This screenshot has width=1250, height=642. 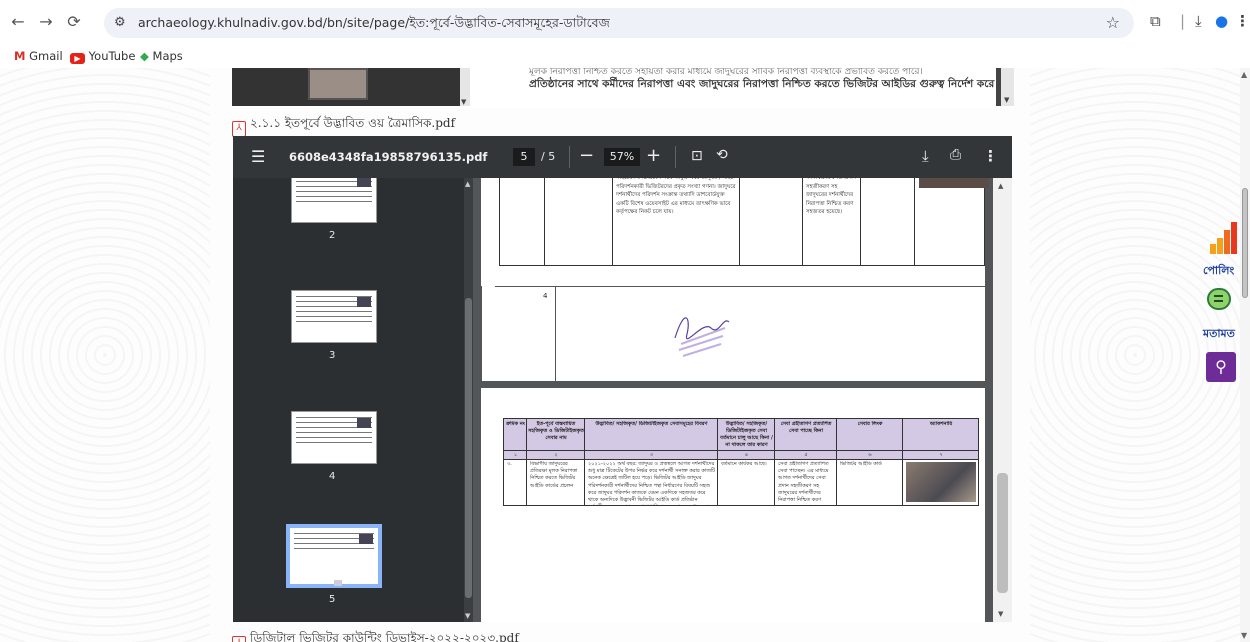 What do you see at coordinates (258, 156) in the screenshot?
I see `hamburger-menu-icon: ☰` at bounding box center [258, 156].